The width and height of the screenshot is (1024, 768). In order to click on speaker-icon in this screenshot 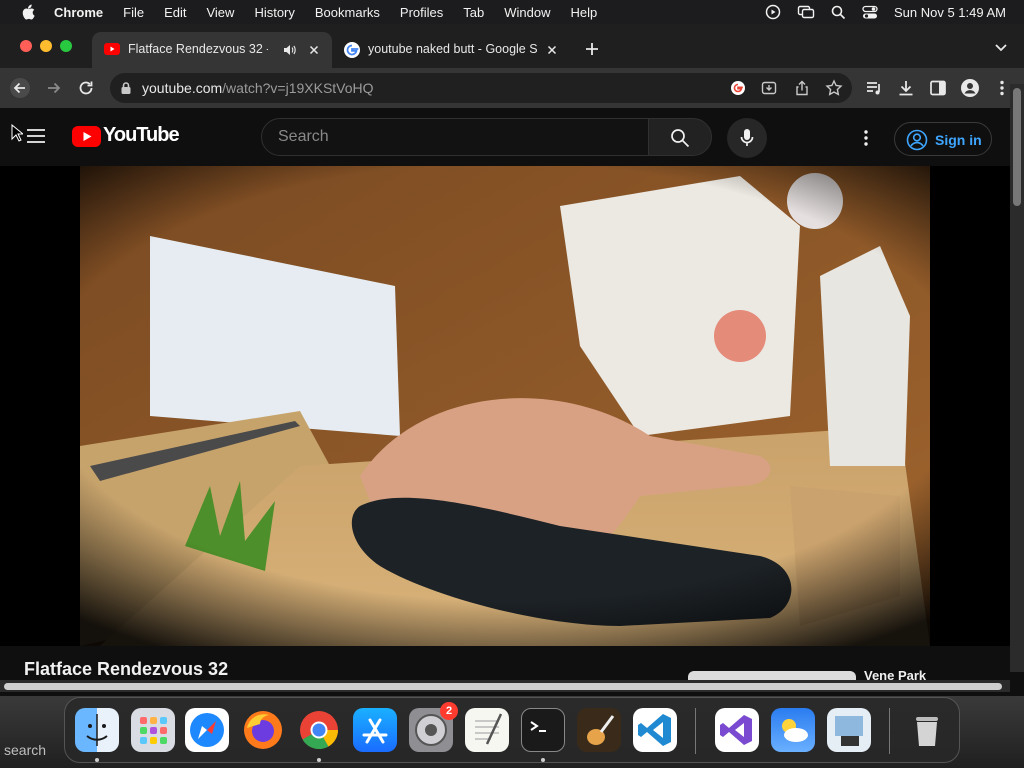, I will do `click(289, 50)`.